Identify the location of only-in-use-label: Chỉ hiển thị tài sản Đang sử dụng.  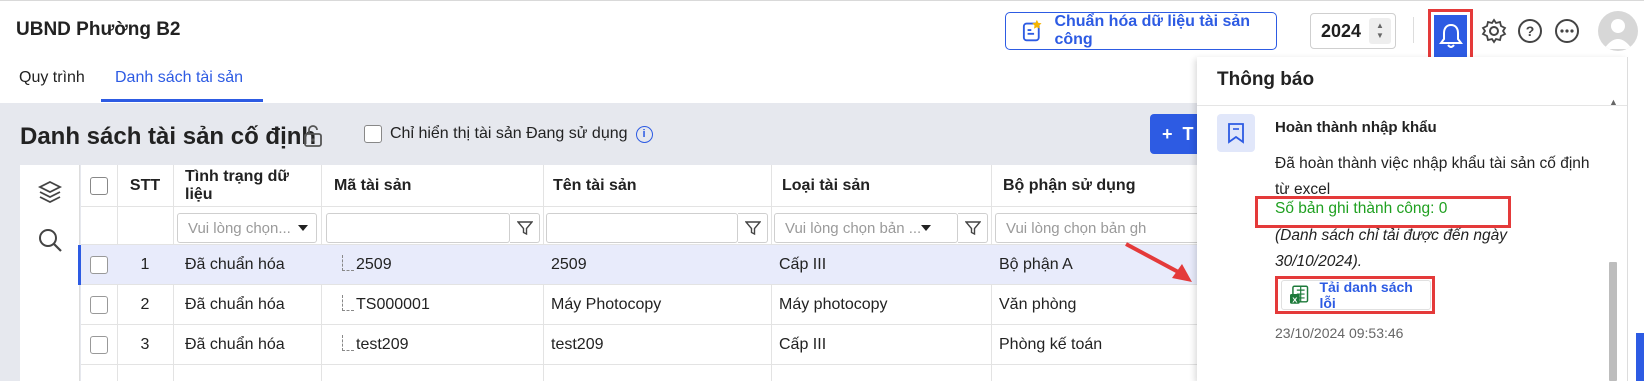
(509, 133).